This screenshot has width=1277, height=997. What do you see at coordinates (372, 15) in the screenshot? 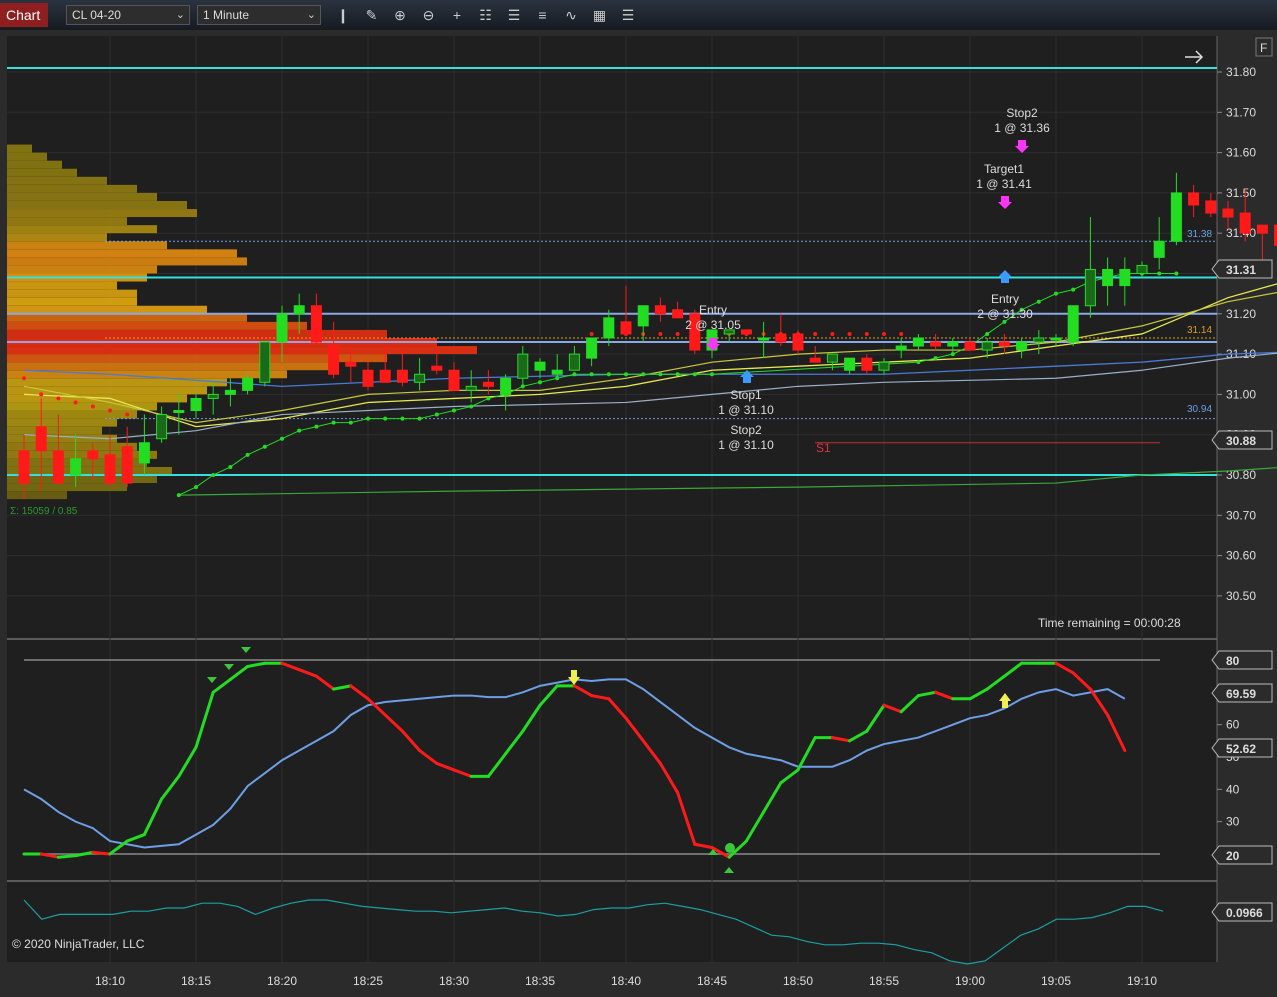
I see `drawing-tool-icon: ✎` at bounding box center [372, 15].